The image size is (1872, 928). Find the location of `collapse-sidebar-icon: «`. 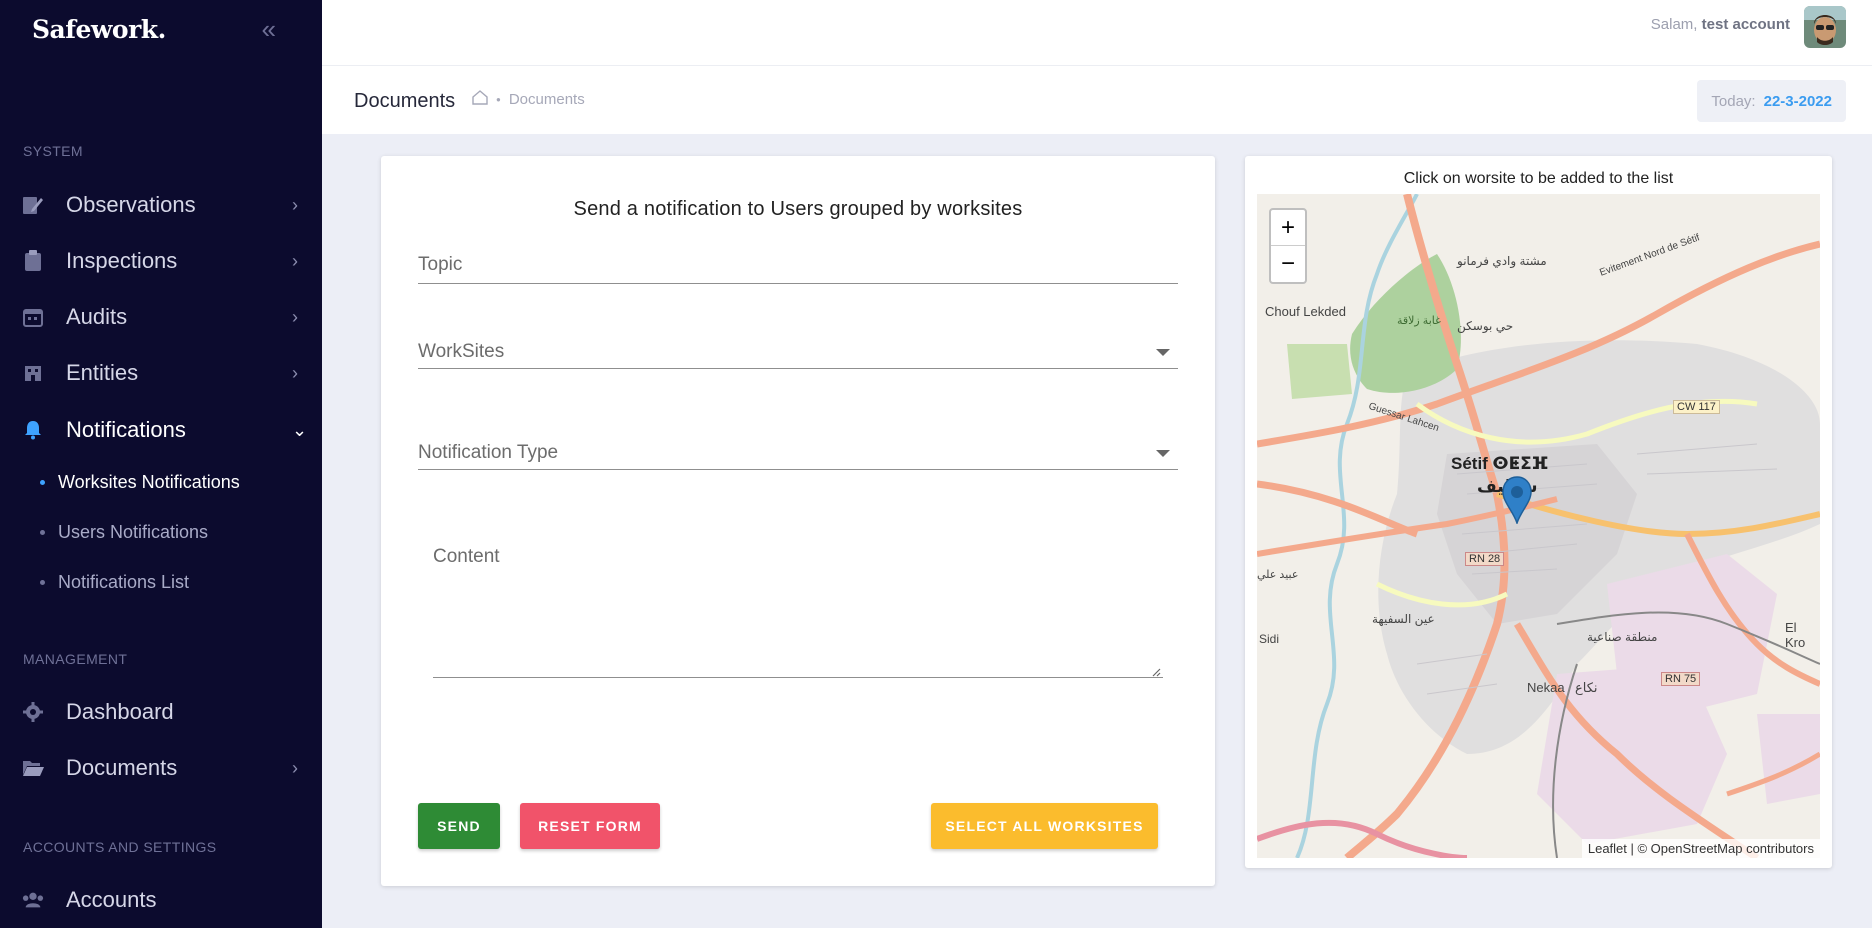

collapse-sidebar-icon: « is located at coordinates (269, 29).